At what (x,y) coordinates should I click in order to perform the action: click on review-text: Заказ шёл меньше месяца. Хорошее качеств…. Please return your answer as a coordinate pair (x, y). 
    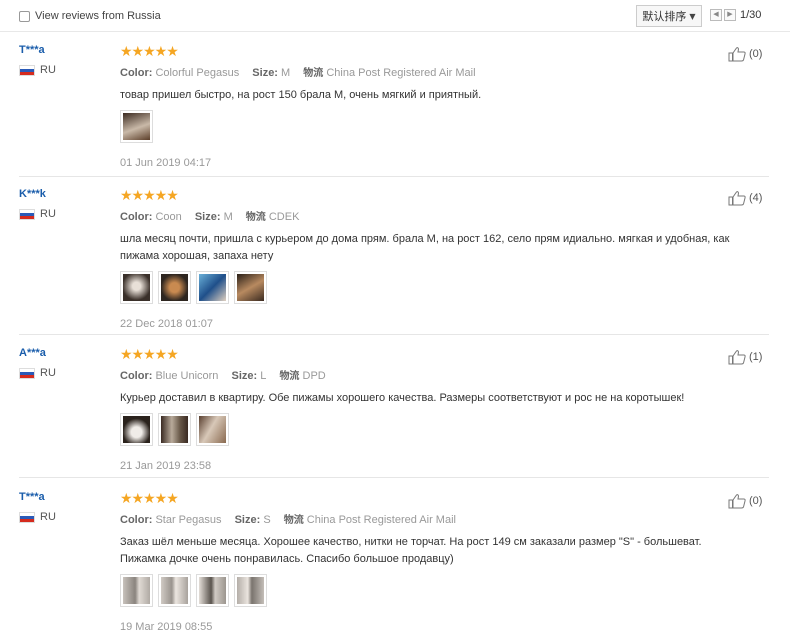
    Looking at the image, I should click on (411, 550).